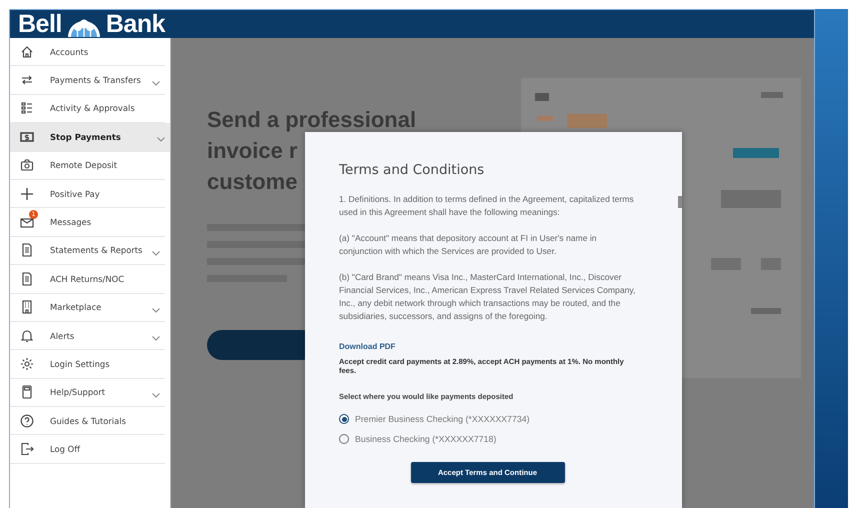 This screenshot has width=854, height=508. What do you see at coordinates (680, 202) in the screenshot?
I see `scrollbar-thumb-icon` at bounding box center [680, 202].